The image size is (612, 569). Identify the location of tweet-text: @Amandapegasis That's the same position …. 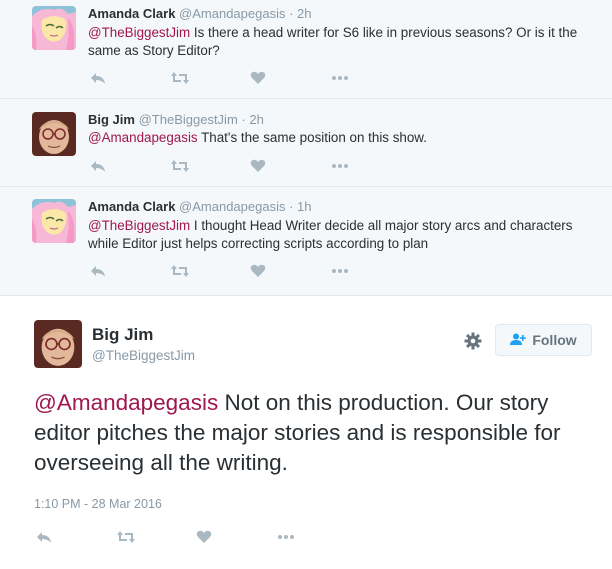
(343, 138).